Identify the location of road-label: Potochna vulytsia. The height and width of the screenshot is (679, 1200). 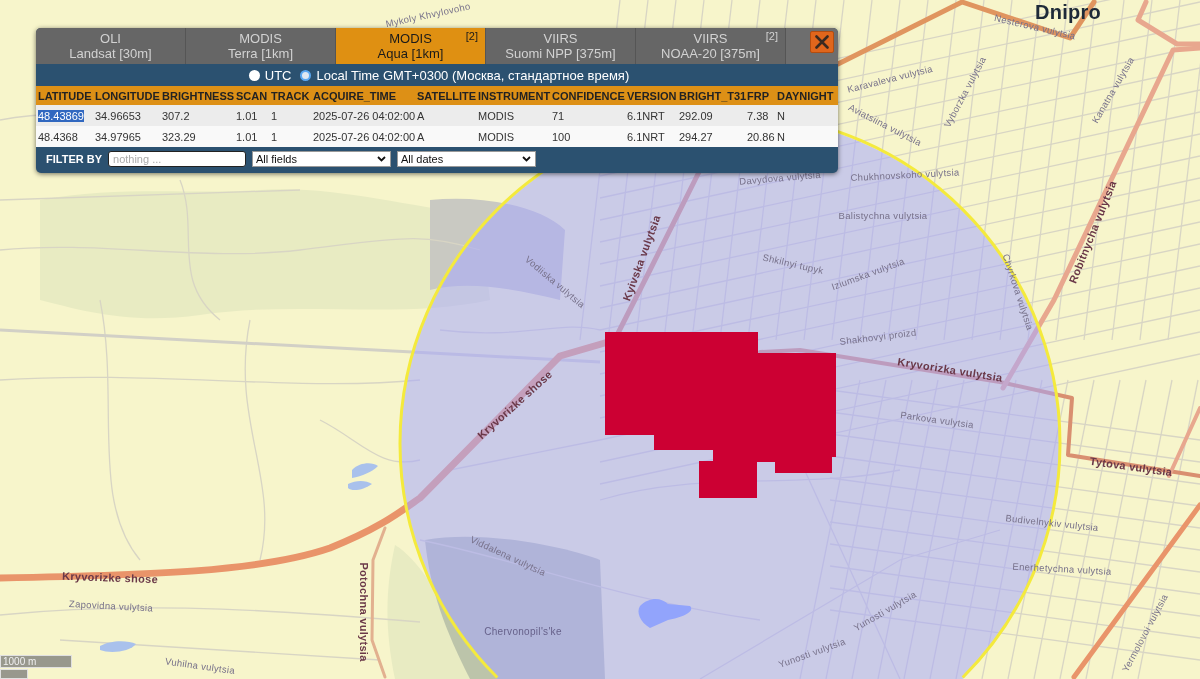
(363, 612).